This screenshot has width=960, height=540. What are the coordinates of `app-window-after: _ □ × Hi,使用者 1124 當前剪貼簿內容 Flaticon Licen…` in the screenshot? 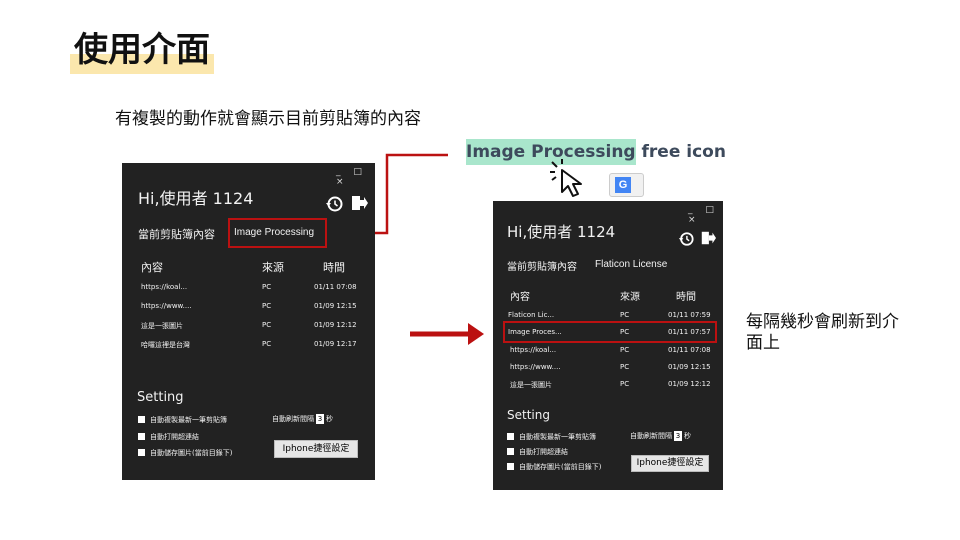 It's located at (608, 345).